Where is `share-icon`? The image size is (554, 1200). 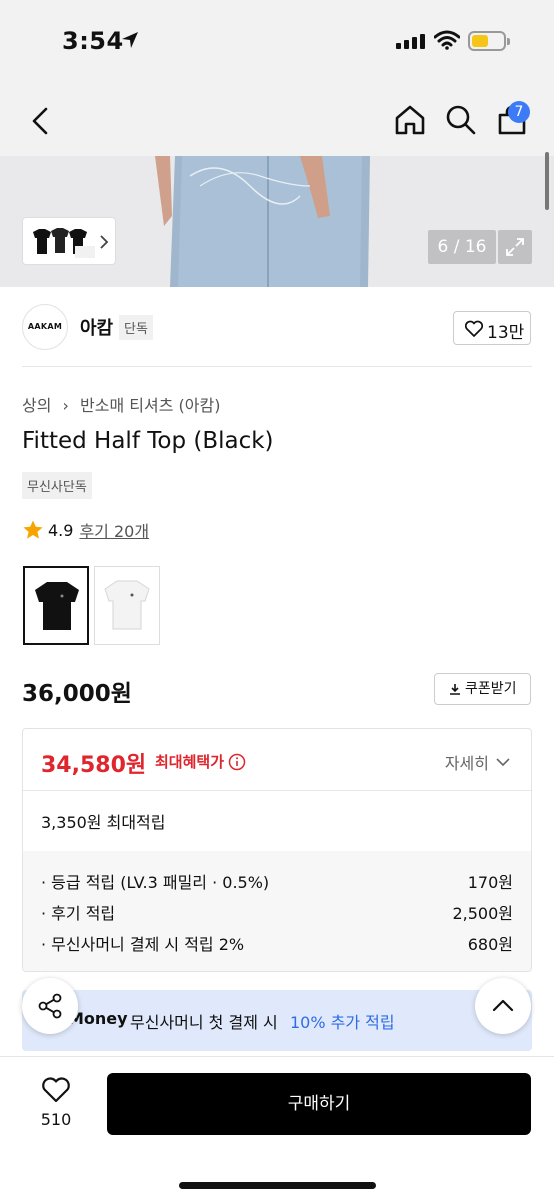 share-icon is located at coordinates (50, 1006).